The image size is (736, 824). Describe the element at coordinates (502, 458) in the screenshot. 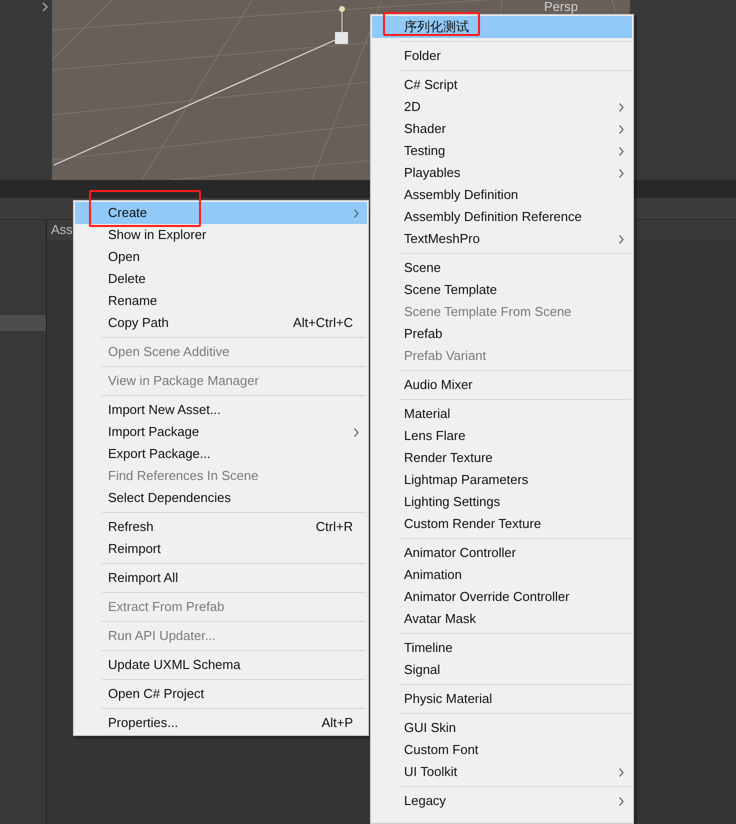

I see `menu-item: Render Texture` at that location.